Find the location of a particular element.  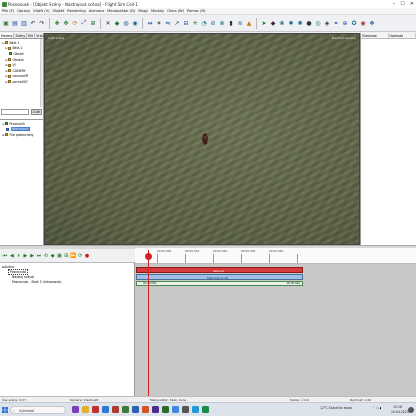

flower-icon: ❀ is located at coordinates (282, 23).